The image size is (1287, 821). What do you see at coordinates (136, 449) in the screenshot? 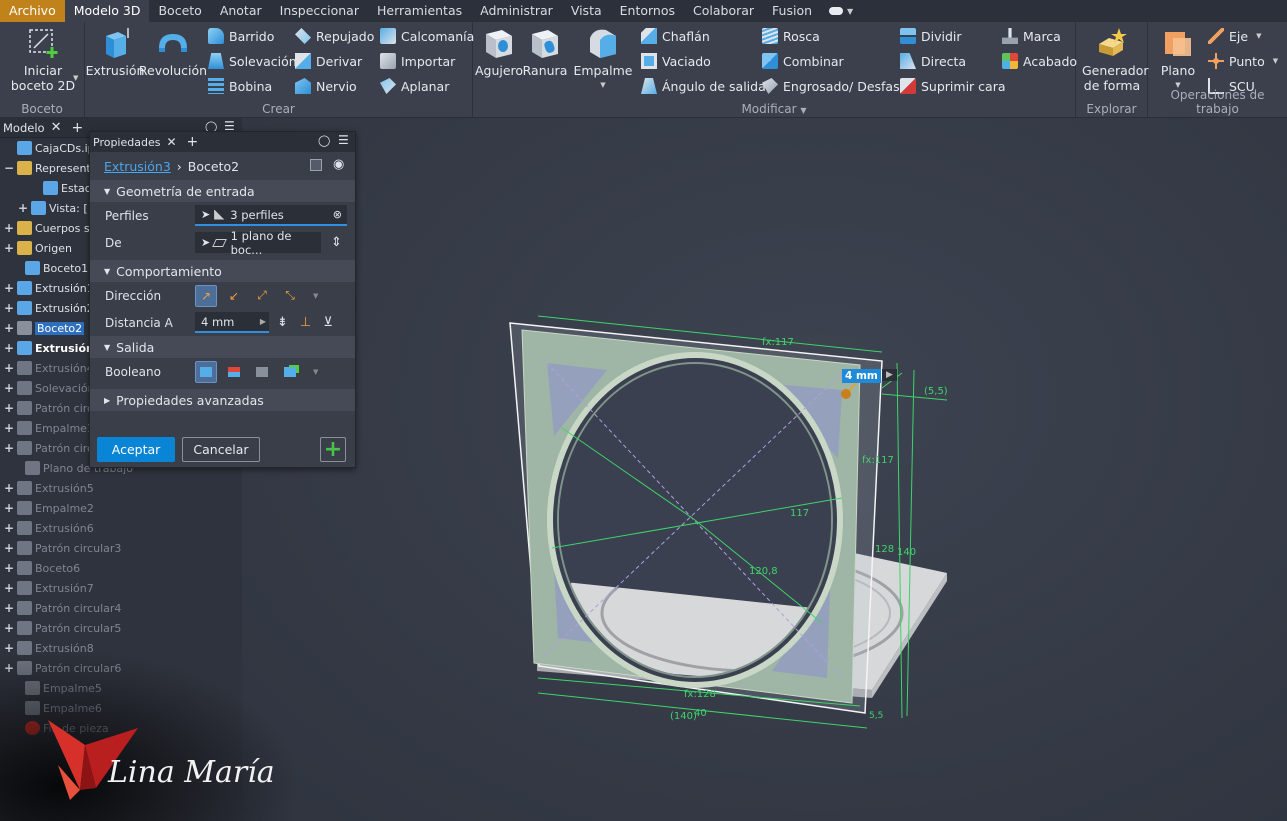
I see `accept-button: Aceptar` at bounding box center [136, 449].